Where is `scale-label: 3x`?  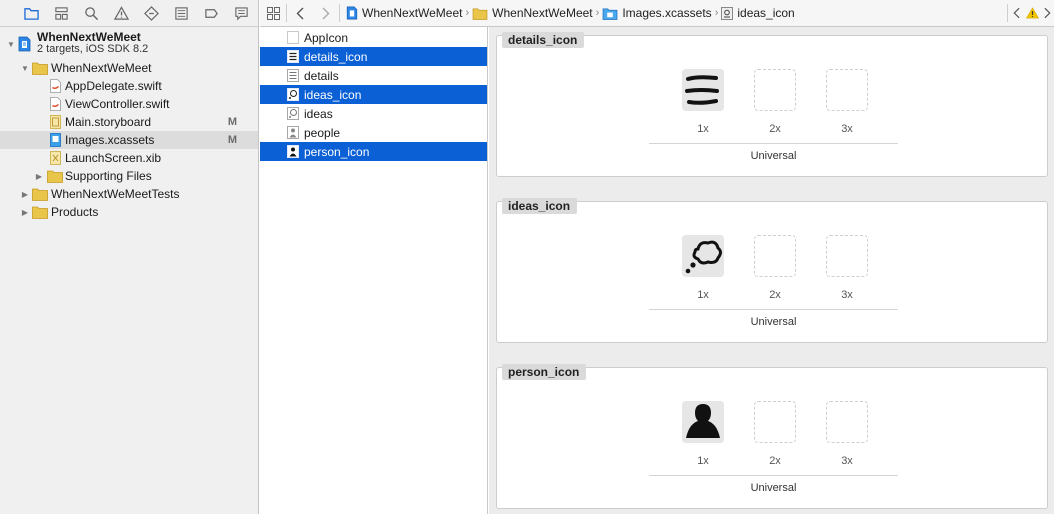
scale-label: 3x is located at coordinates (847, 129).